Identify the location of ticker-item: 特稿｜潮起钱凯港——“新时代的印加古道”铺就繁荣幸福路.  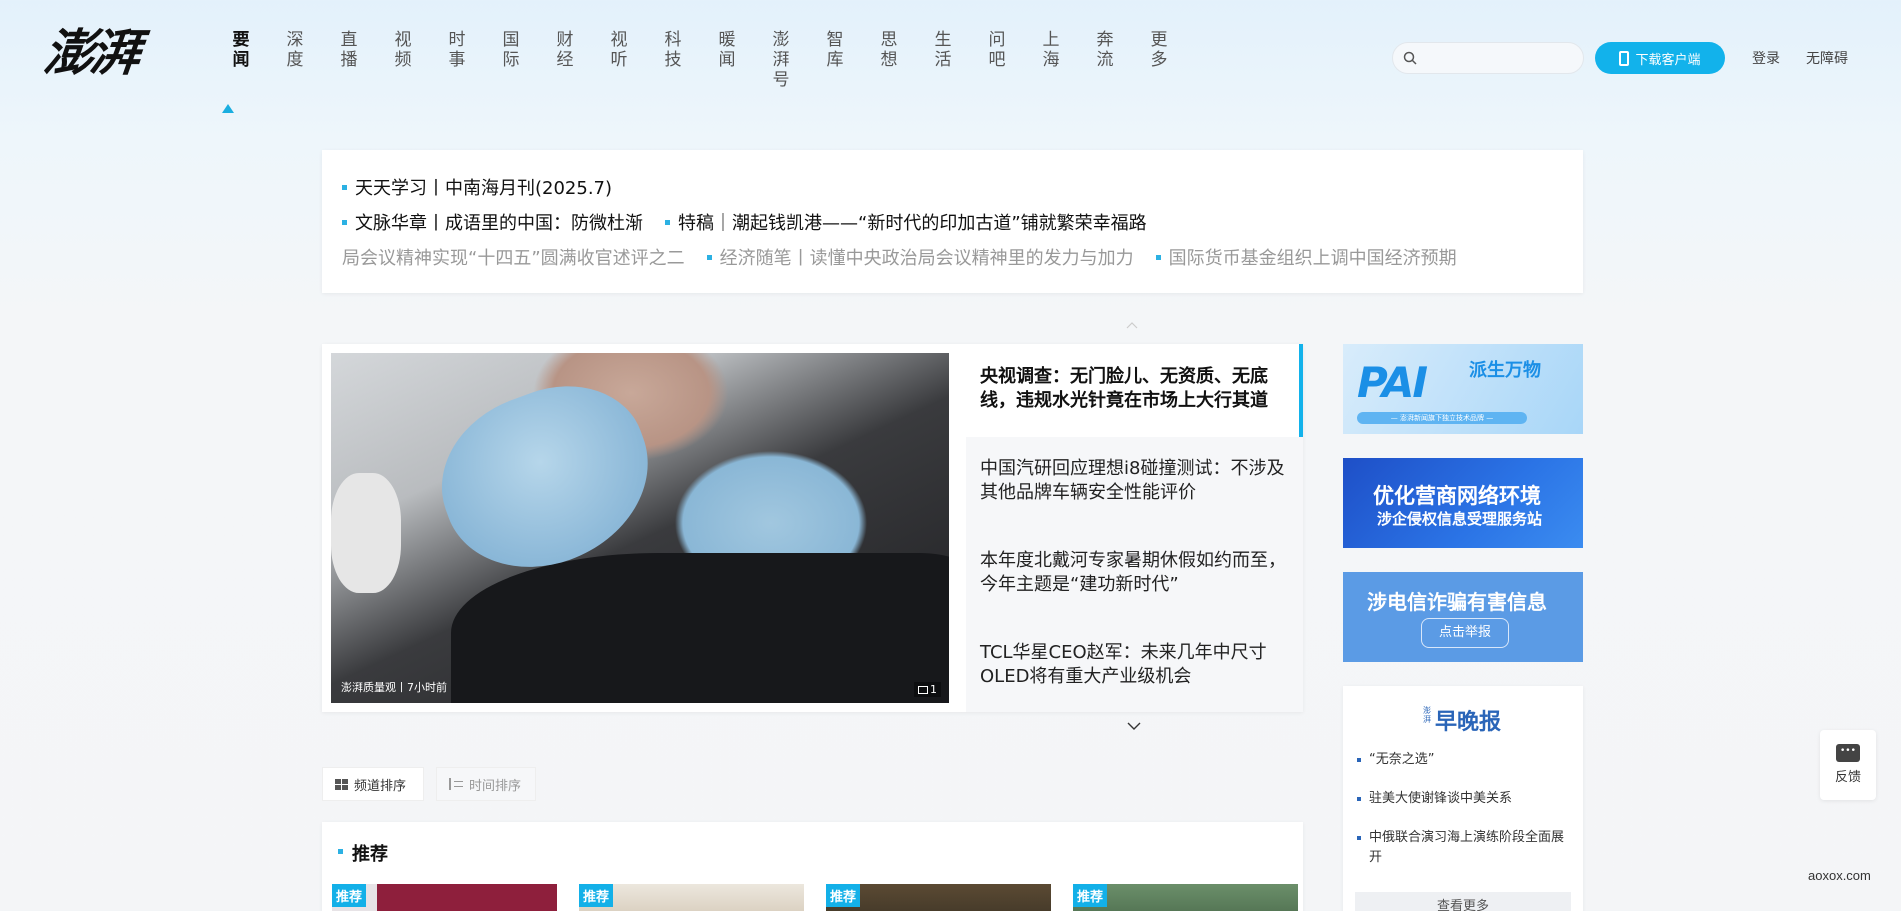
(906, 222).